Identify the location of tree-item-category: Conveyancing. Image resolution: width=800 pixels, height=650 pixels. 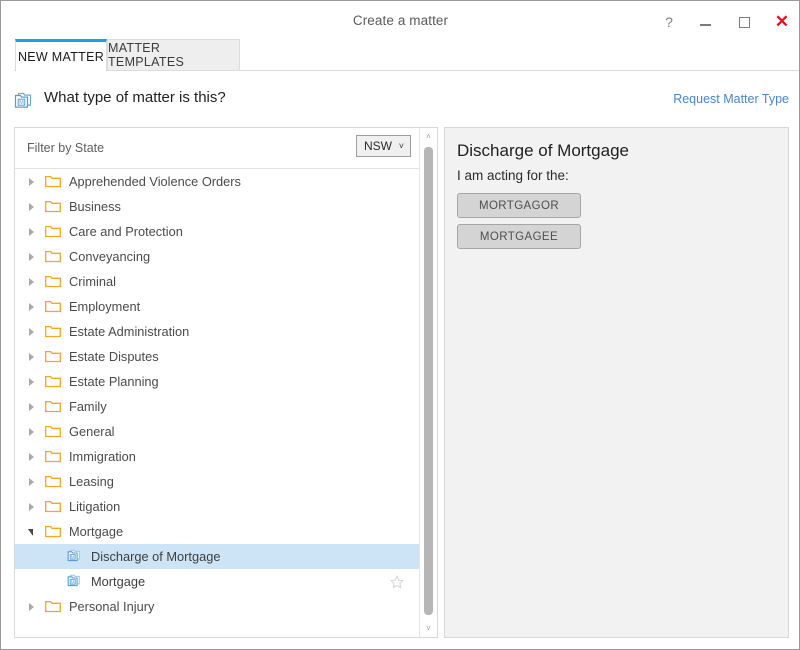
(217, 256).